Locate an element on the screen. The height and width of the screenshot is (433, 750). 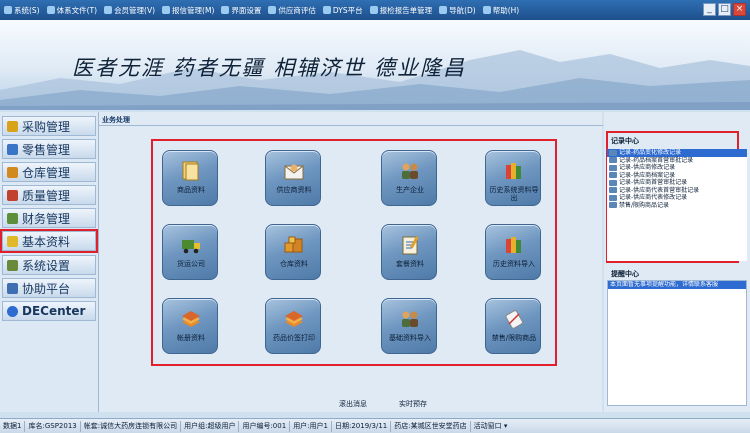
sidebar-item-label: 协助平台 is located at coordinates (46, 288).